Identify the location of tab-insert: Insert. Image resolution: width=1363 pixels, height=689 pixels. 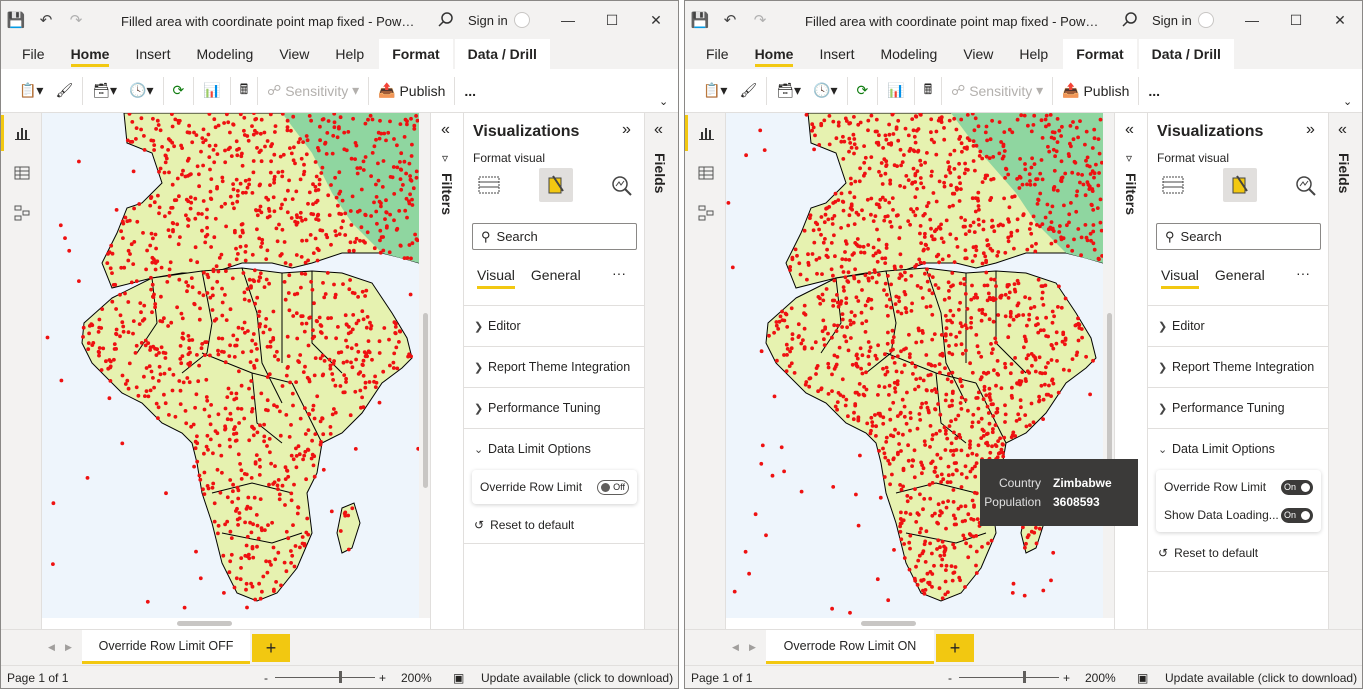
(152, 54).